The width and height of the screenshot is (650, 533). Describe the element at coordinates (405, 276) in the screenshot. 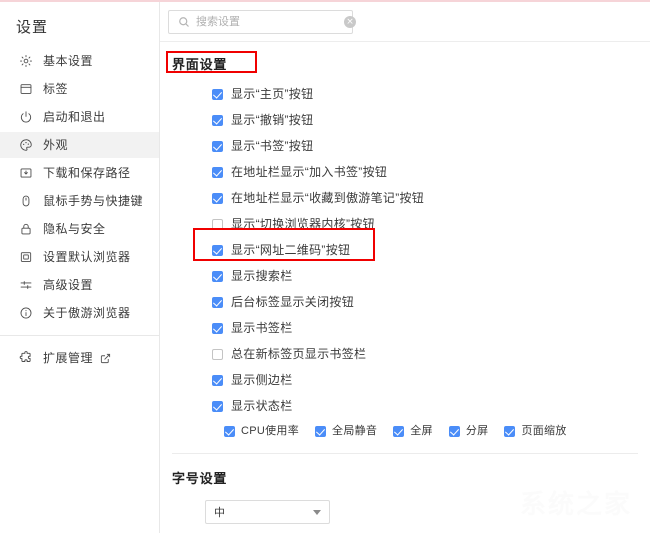

I see `option-row-7: 显示搜索栏` at that location.